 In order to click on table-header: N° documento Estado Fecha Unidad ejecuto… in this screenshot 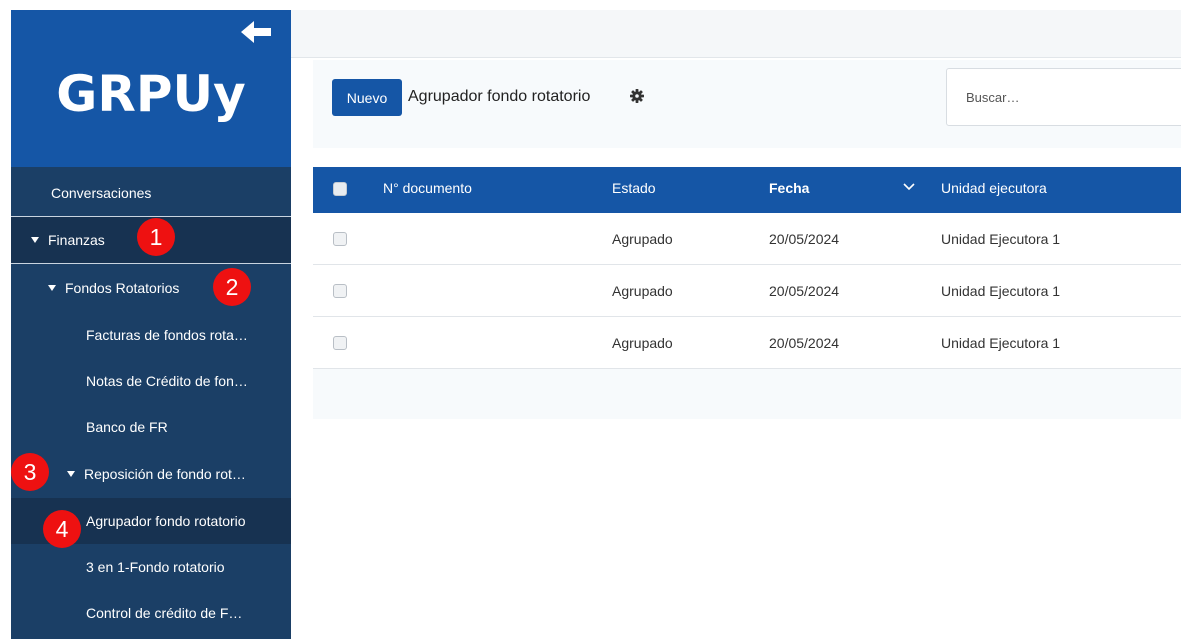, I will do `click(747, 190)`.